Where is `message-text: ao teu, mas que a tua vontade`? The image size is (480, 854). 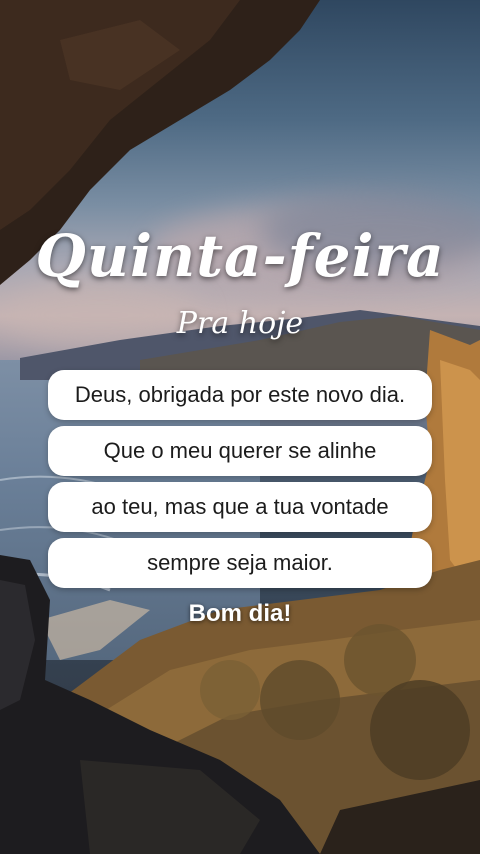
message-text: ao teu, mas que a tua vontade is located at coordinates (240, 506).